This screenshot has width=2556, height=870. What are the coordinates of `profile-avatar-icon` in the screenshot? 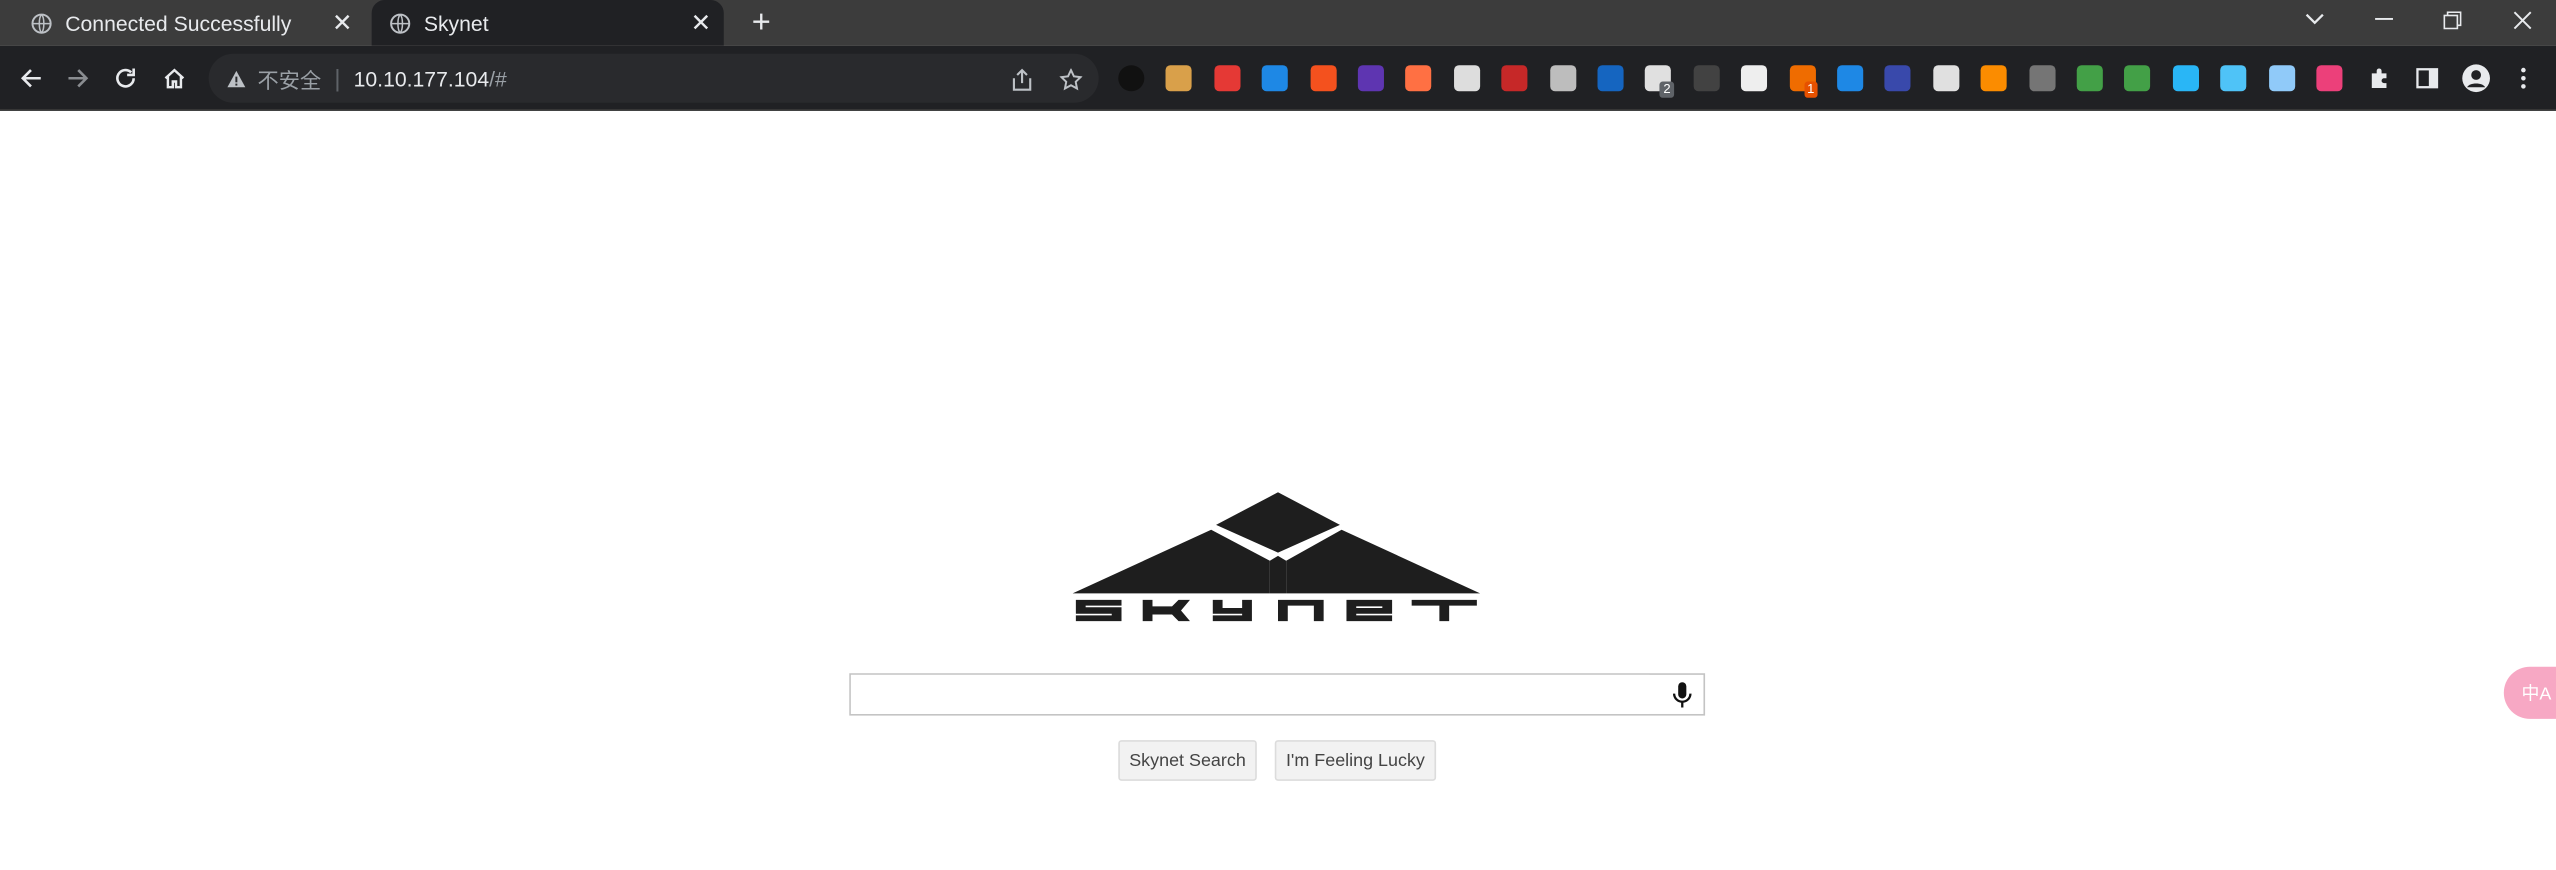 It's located at (2476, 78).